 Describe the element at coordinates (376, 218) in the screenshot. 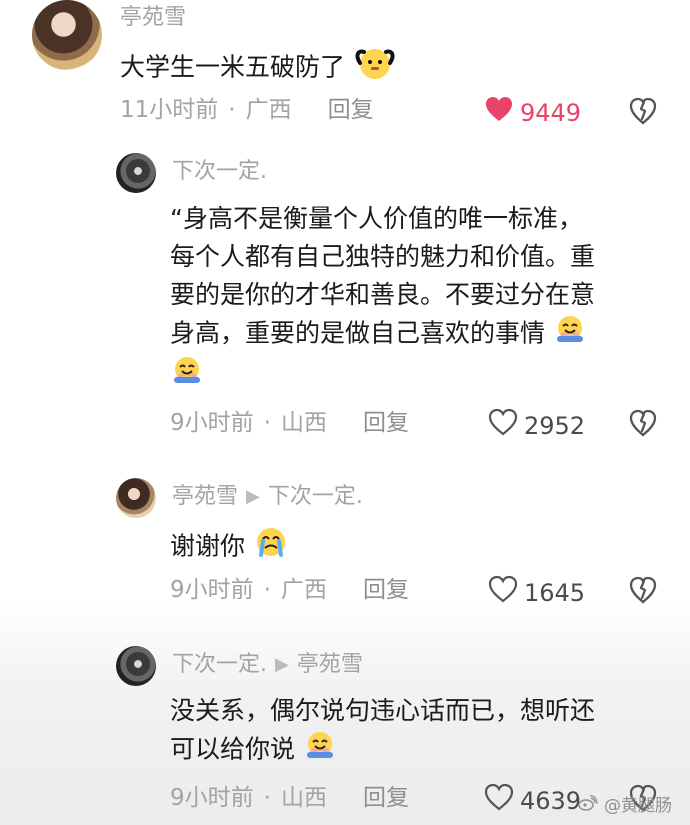

I see `comment-line: “身高不是衡量个人价值的唯一标准，` at that location.